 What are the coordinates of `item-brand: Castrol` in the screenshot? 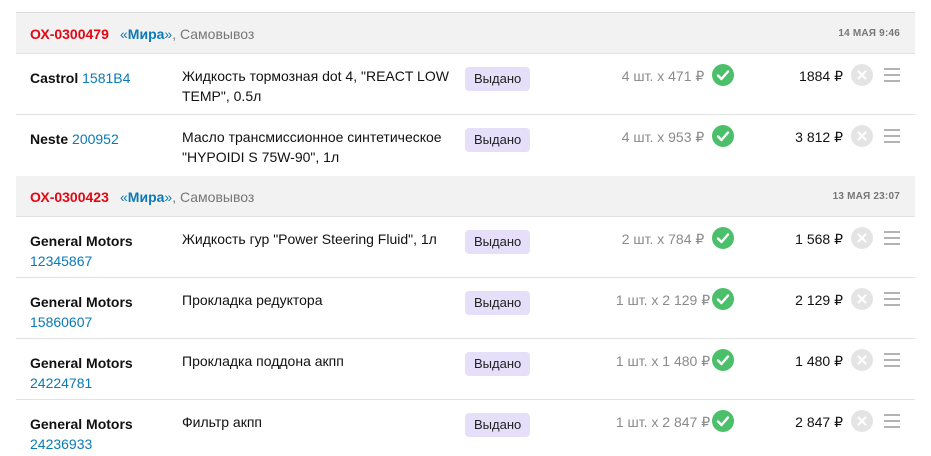 It's located at (54, 78).